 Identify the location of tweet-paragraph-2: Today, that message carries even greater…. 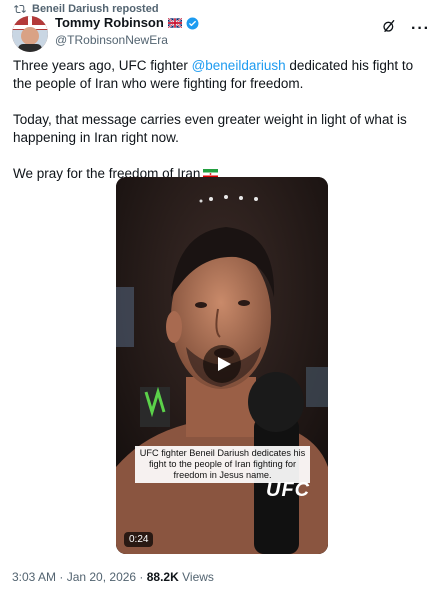
(210, 128).